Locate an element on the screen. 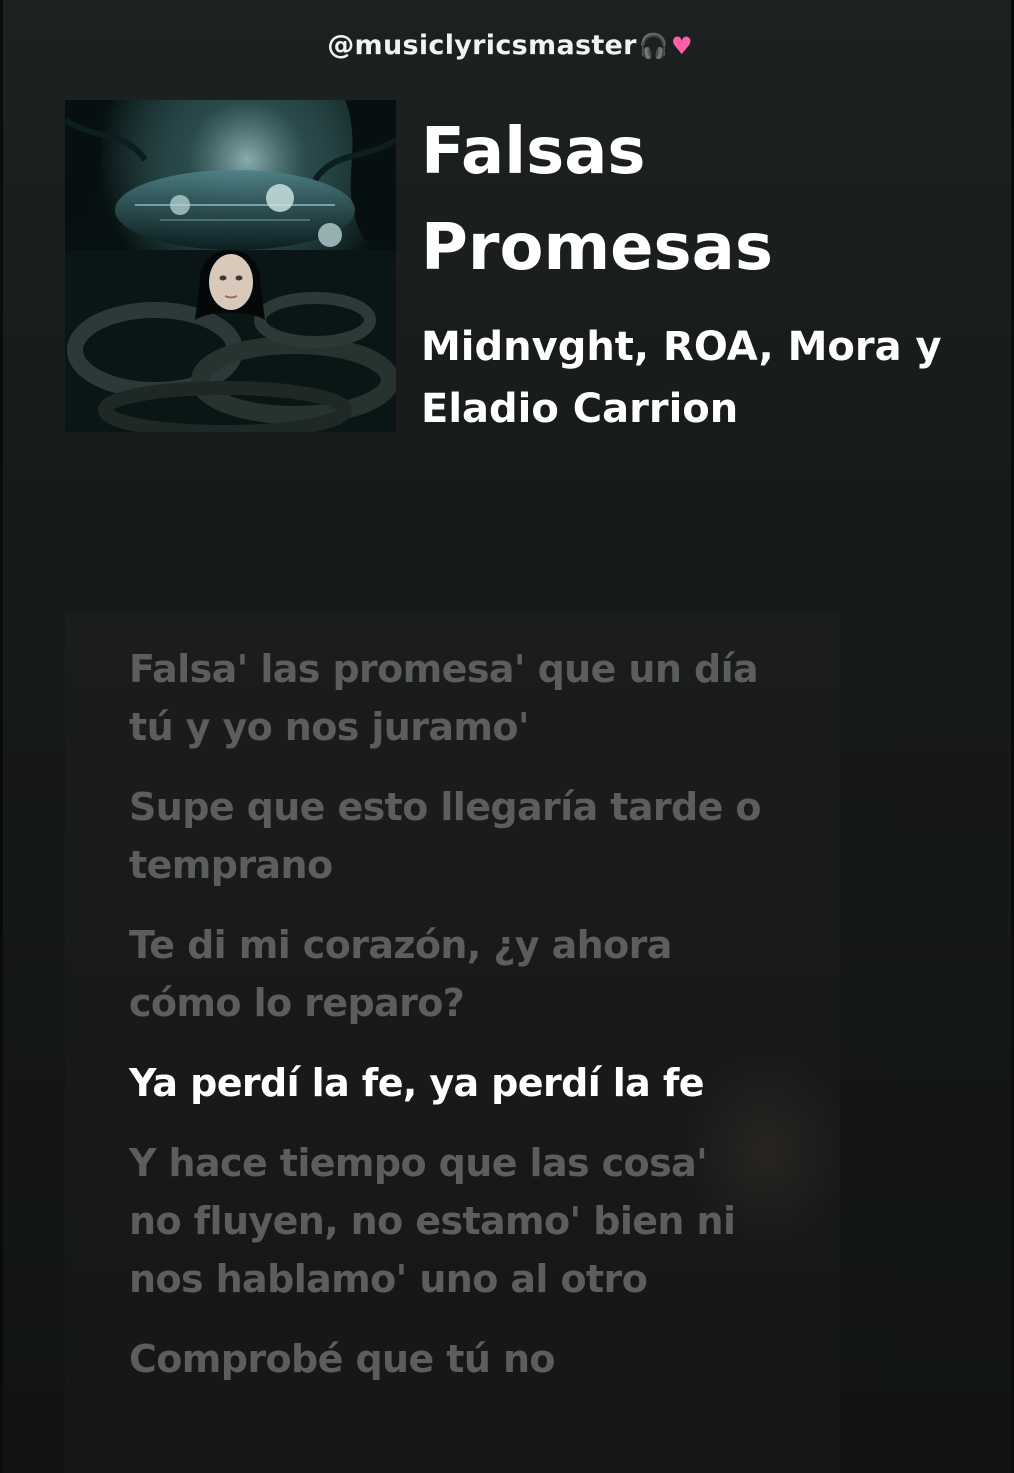 The image size is (1014, 1473). album-art-image is located at coordinates (230, 266).